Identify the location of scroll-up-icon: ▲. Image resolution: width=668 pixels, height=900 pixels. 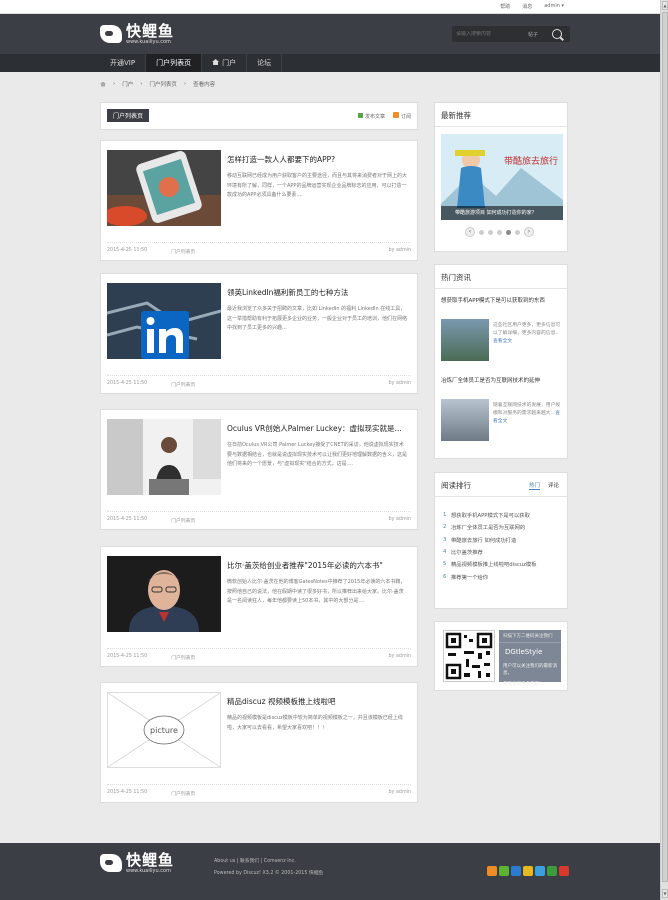
(665, 5).